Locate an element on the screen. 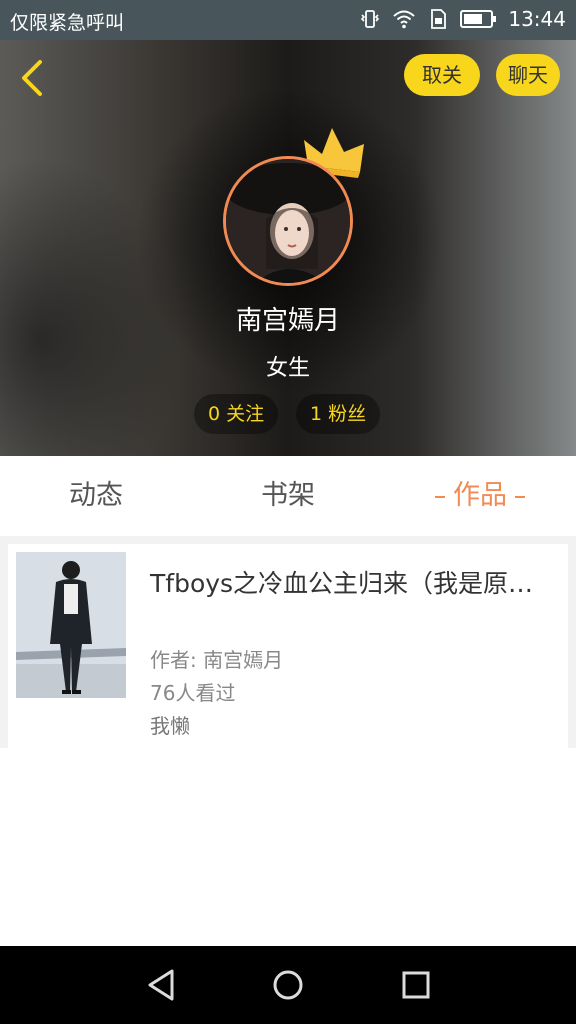  tab-activity-label: 动态 is located at coordinates (96, 495).